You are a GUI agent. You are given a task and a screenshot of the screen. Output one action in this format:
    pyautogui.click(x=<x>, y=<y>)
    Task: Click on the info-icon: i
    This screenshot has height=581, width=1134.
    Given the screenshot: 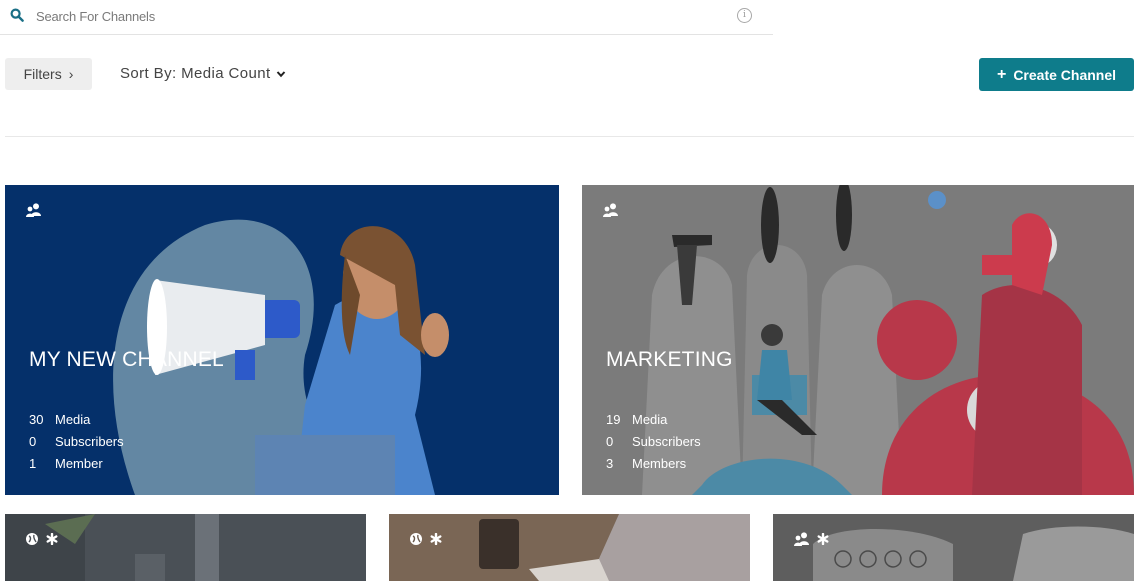 What is the action you would take?
    pyautogui.click(x=744, y=15)
    